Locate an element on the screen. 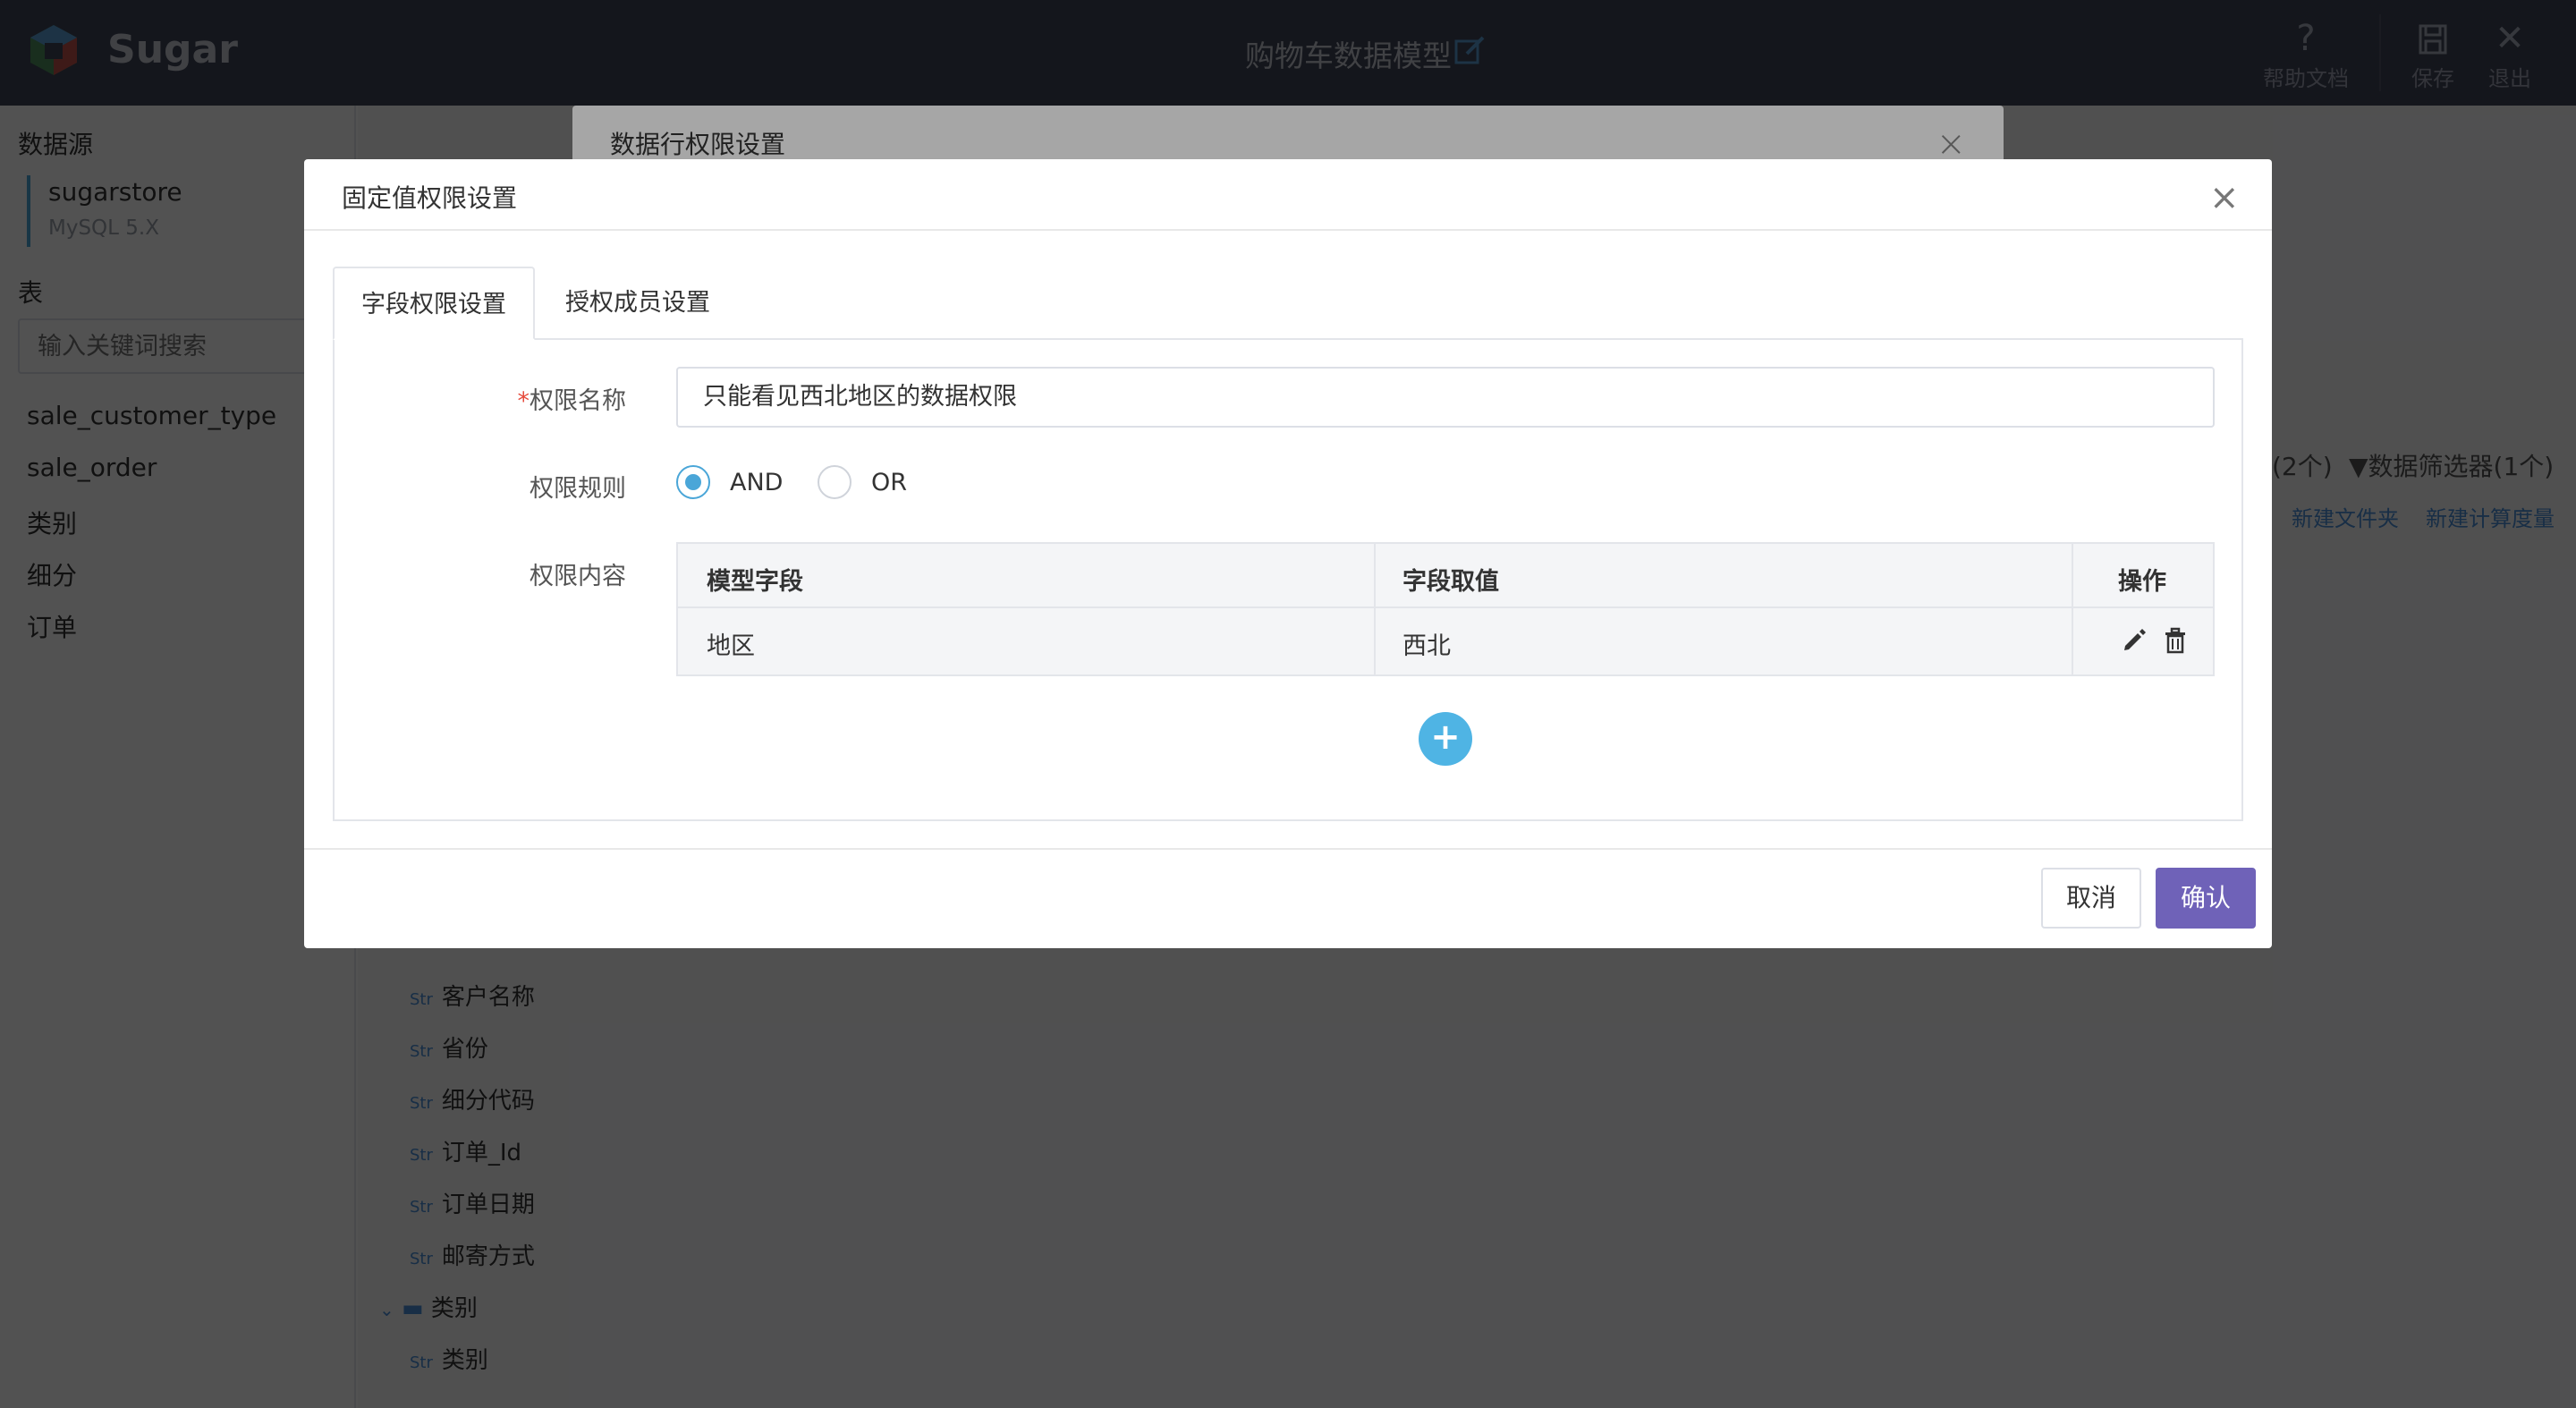  table-header-row: 模型字段 字段取值 操作 is located at coordinates (1445, 576).